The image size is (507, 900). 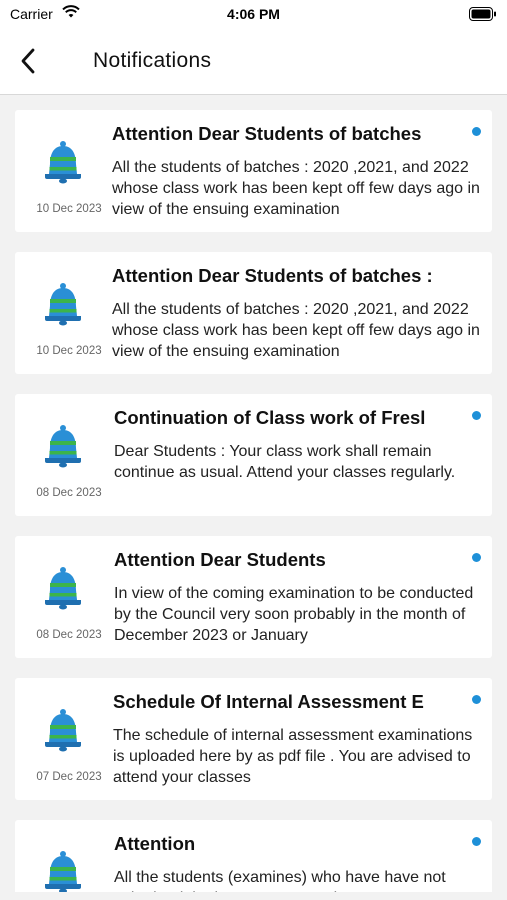 I want to click on notification-title: Attention, so click(x=155, y=843).